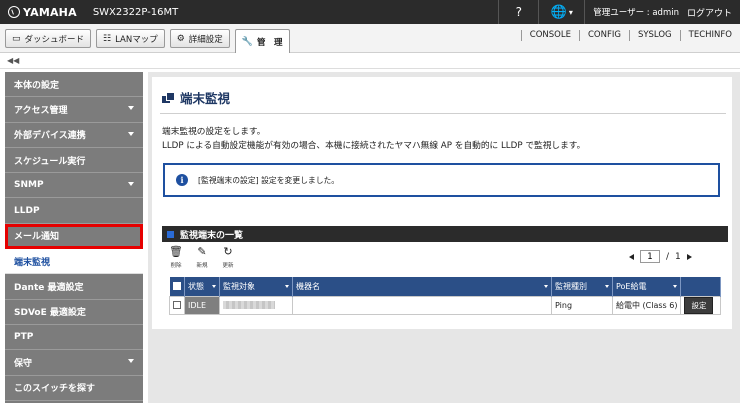  I want to click on collapse-sidebar-icon: ◀◀, so click(13, 60).